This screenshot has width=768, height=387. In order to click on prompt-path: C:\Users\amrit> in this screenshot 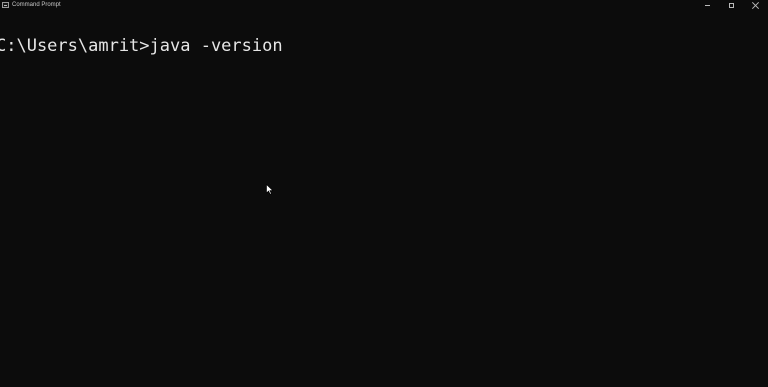, I will do `click(75, 46)`.